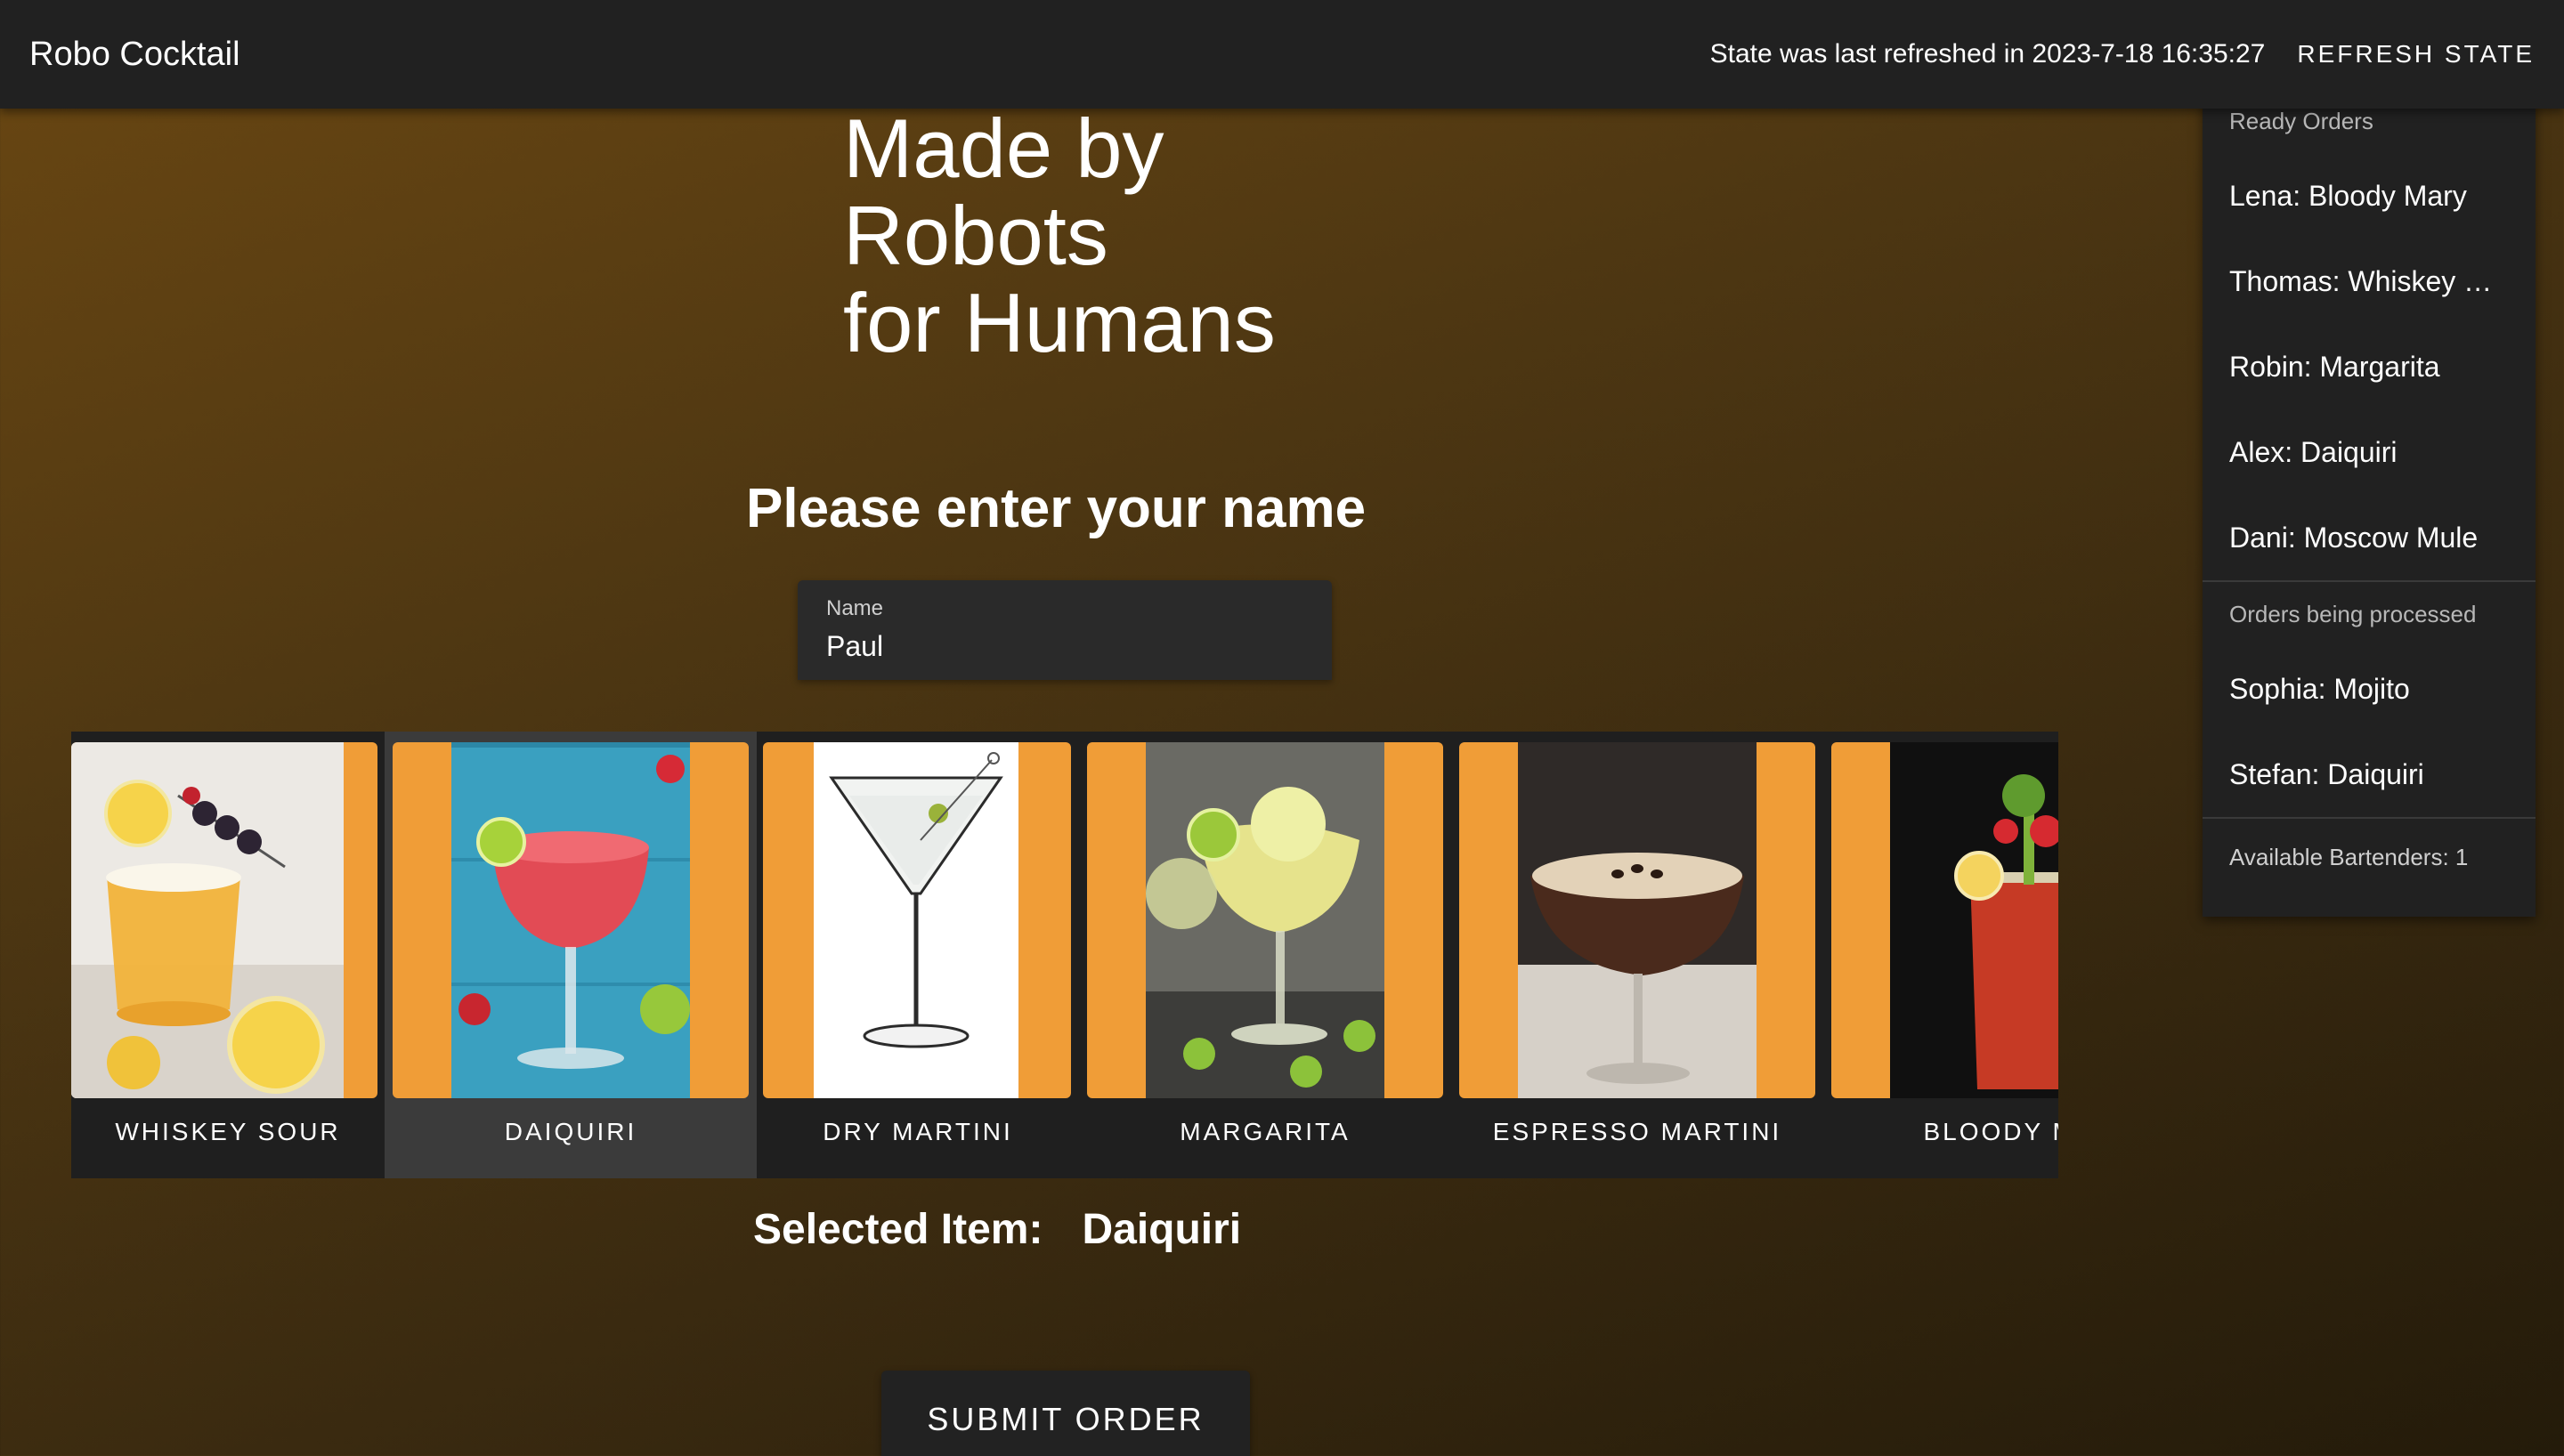 This screenshot has height=1456, width=2564. Describe the element at coordinates (2369, 281) in the screenshot. I see `ready-order-item: Thomas: Whiskey Sour` at that location.